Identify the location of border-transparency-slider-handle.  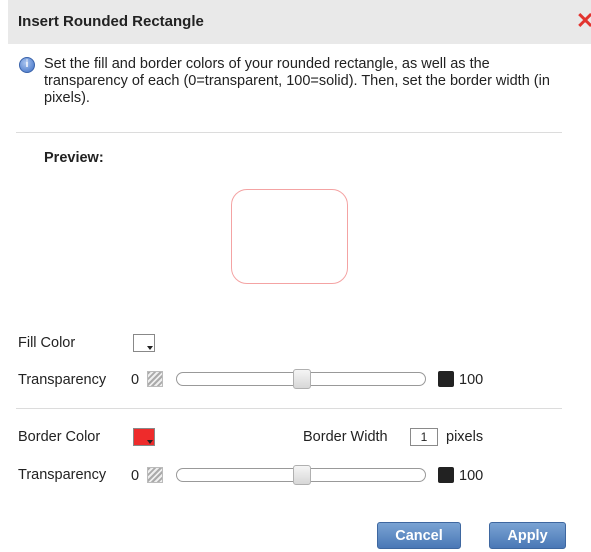
(302, 475).